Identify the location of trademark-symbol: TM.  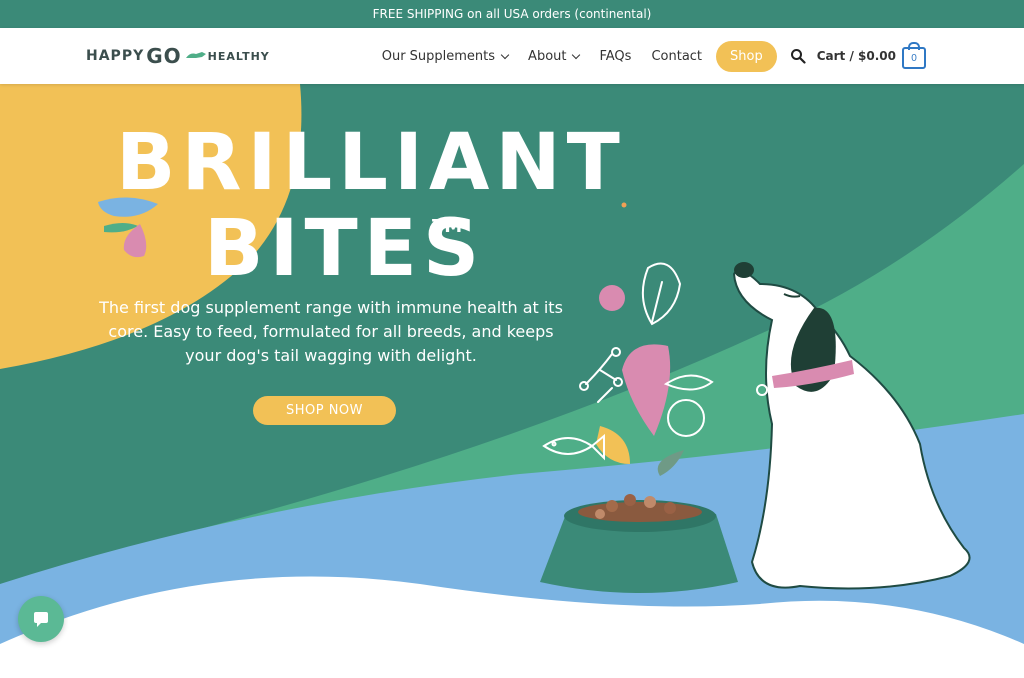
(447, 226).